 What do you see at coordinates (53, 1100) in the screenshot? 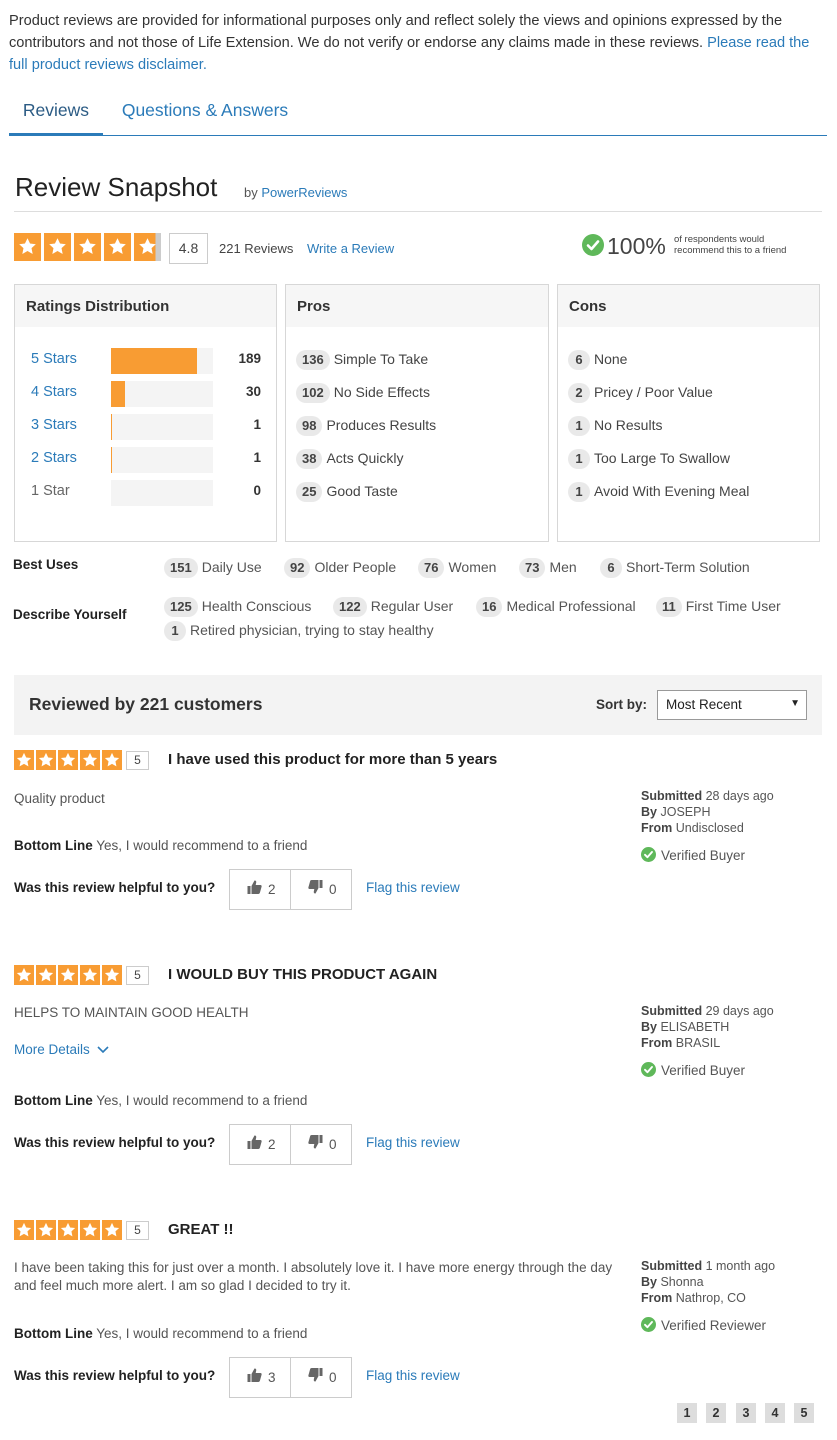
I see `bottom-line-label: Bottom Line` at bounding box center [53, 1100].